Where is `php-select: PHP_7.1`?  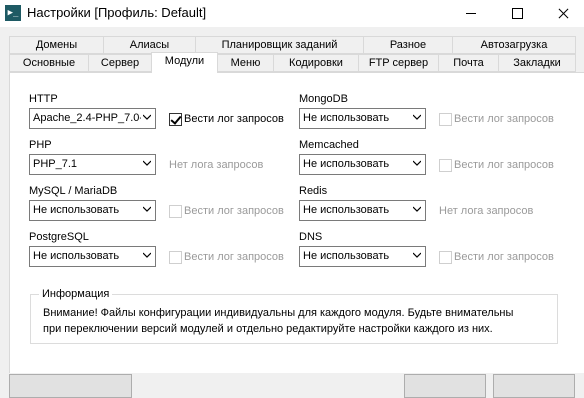
php-select: PHP_7.1 is located at coordinates (92, 164).